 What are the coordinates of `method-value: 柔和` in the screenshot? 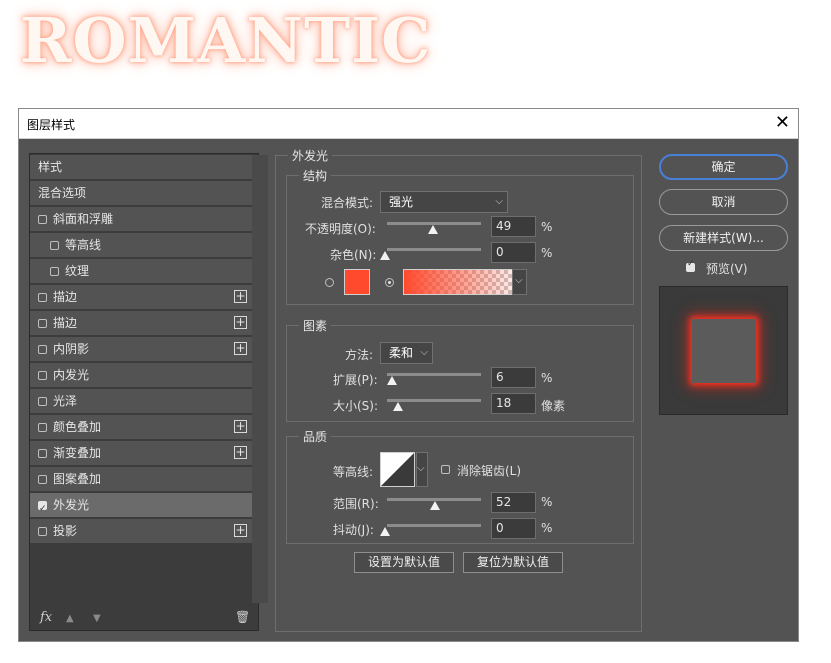 It's located at (401, 353).